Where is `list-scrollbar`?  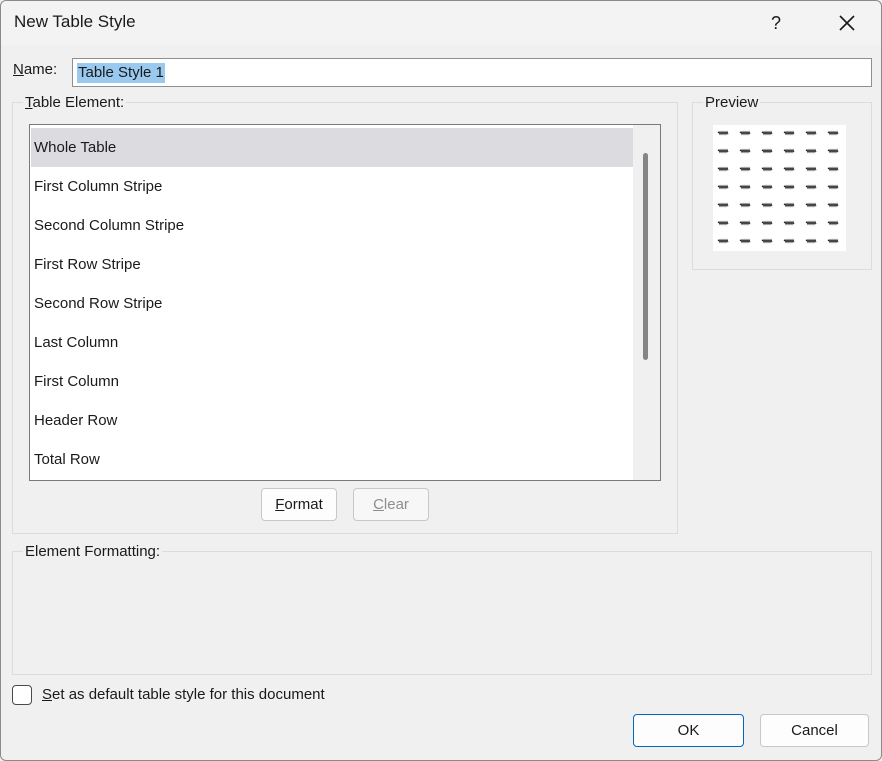
list-scrollbar is located at coordinates (646, 302).